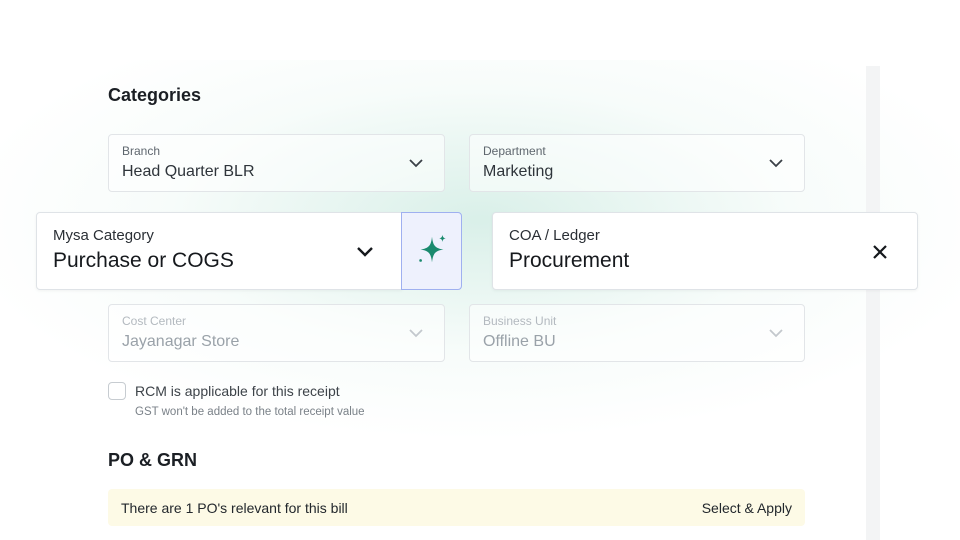 This screenshot has height=540, width=960. I want to click on sparkle-icon, so click(432, 248).